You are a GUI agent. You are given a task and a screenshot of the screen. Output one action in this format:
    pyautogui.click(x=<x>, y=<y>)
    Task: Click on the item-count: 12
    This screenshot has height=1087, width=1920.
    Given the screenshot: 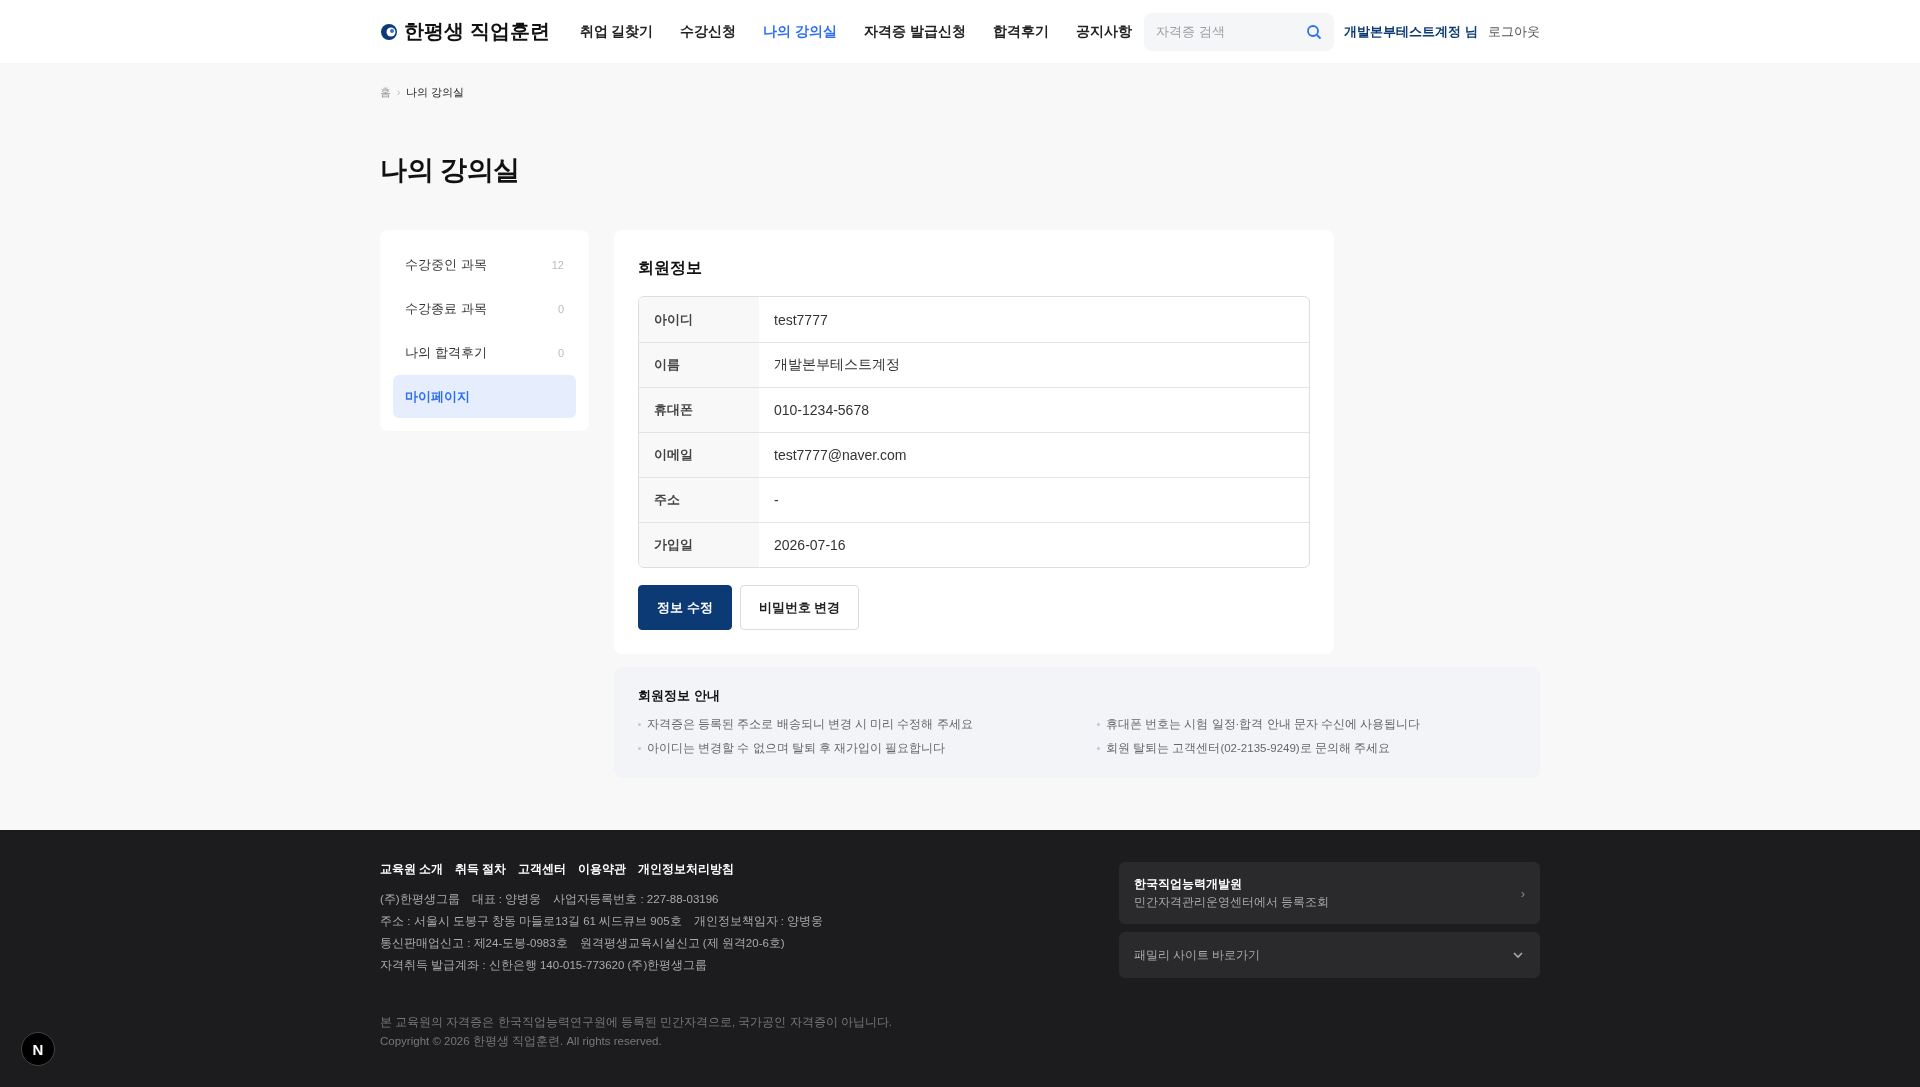 What is the action you would take?
    pyautogui.click(x=557, y=264)
    